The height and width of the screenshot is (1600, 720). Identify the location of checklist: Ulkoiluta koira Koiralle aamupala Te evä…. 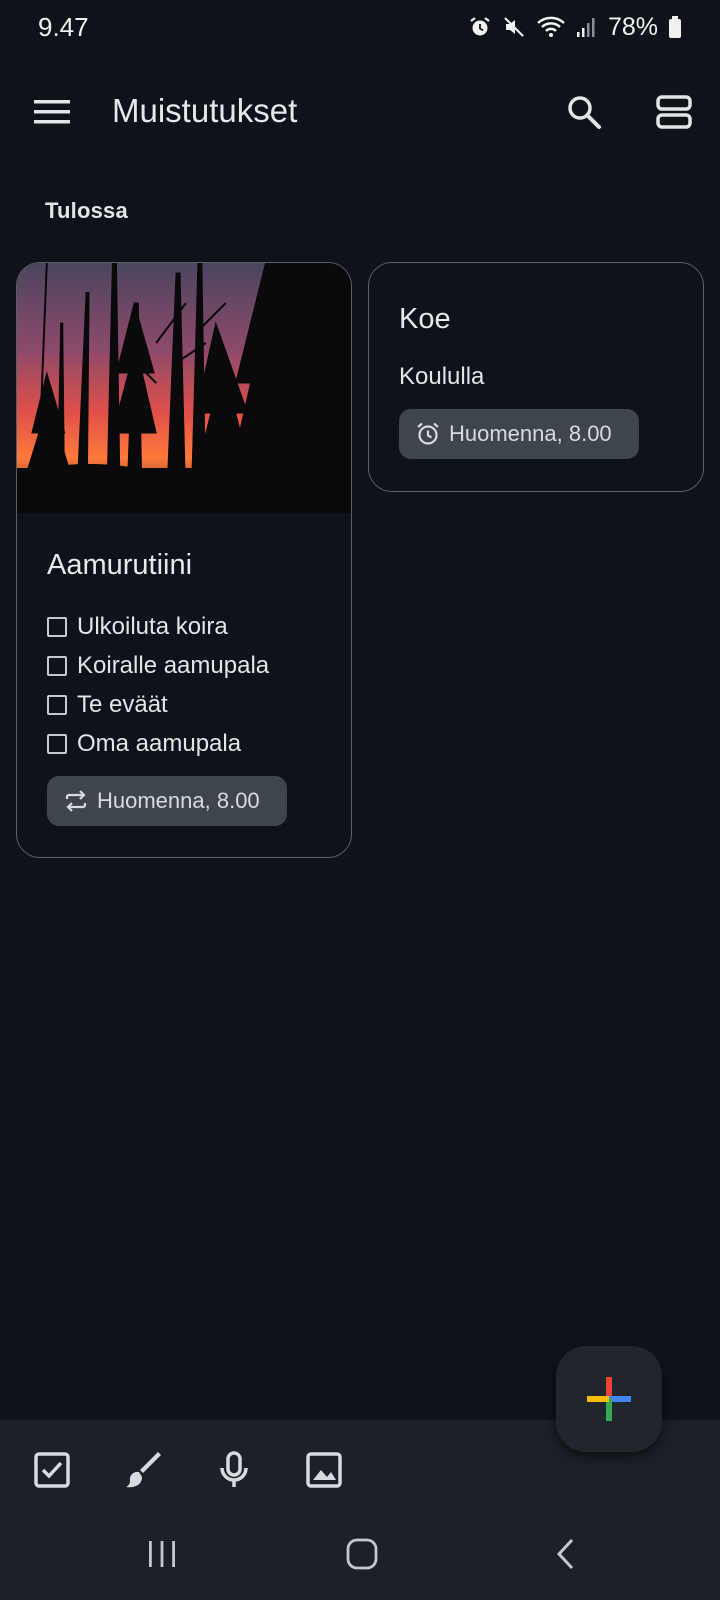
(158, 685).